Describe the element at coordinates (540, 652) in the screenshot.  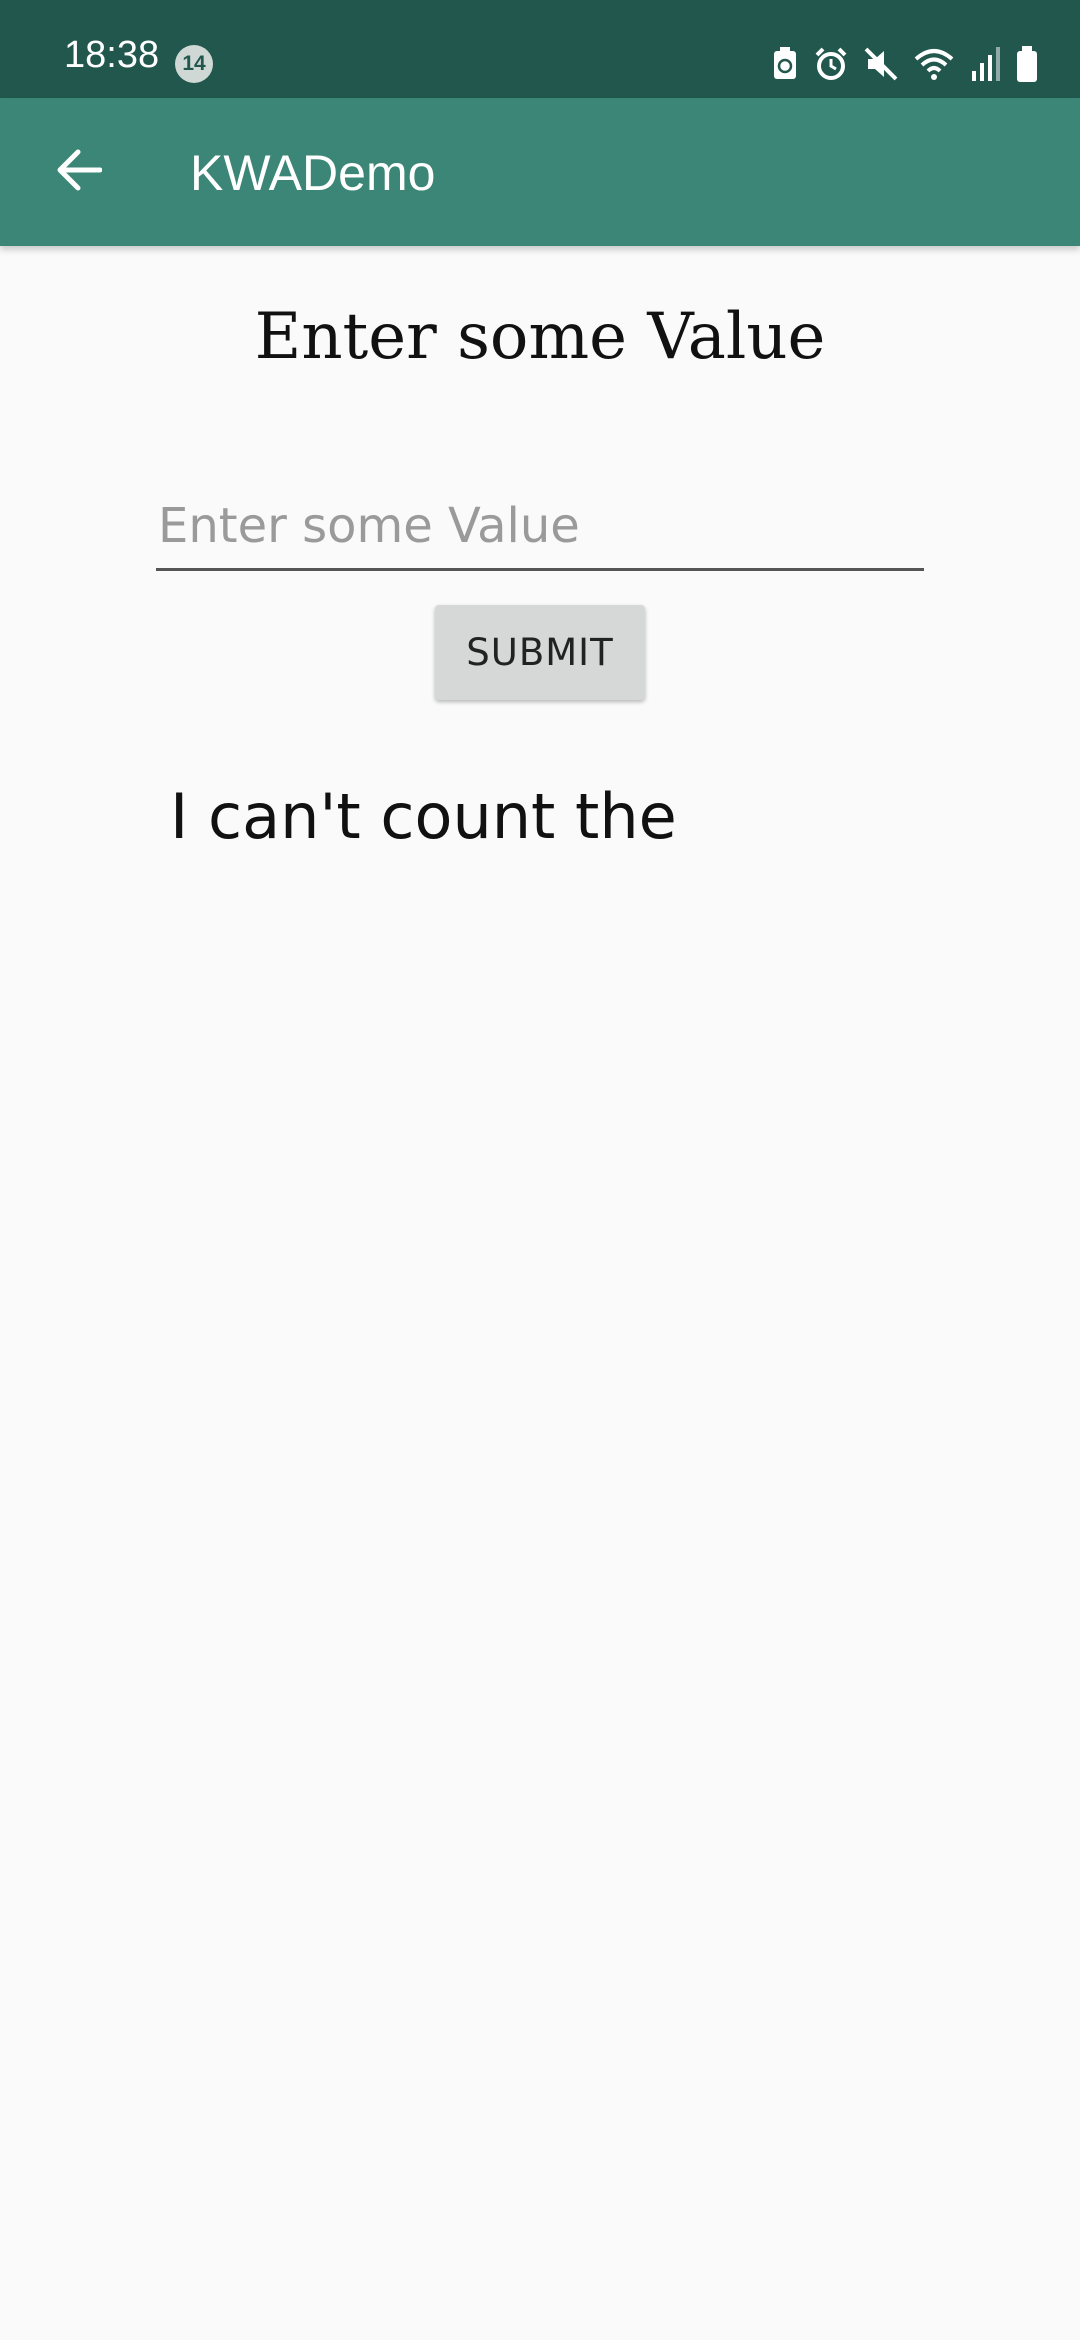
I see `submit-button: SUBMIT` at that location.